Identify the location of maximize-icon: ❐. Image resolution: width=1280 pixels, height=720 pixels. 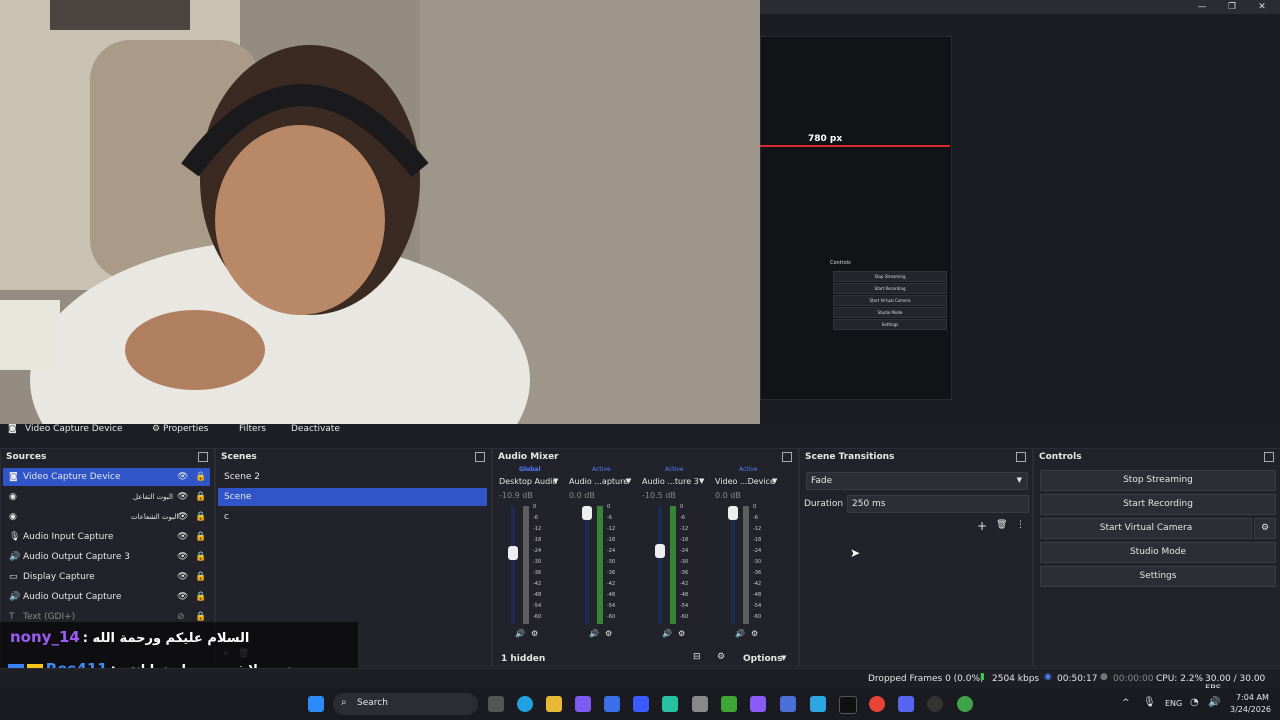
(1232, 7).